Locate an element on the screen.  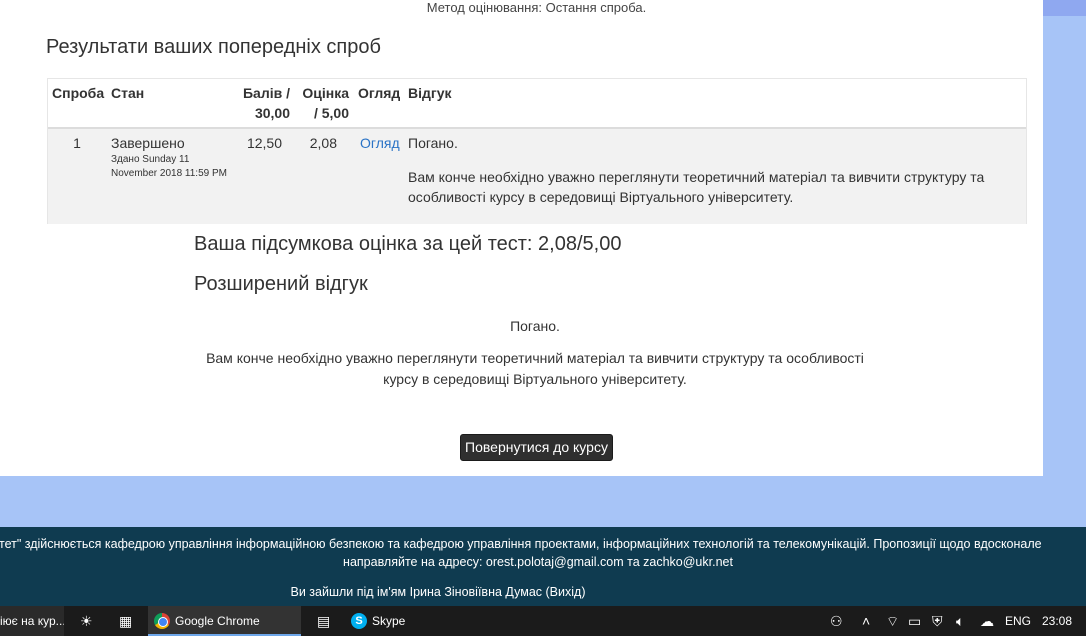
header-review: Огляд is located at coordinates (379, 93).